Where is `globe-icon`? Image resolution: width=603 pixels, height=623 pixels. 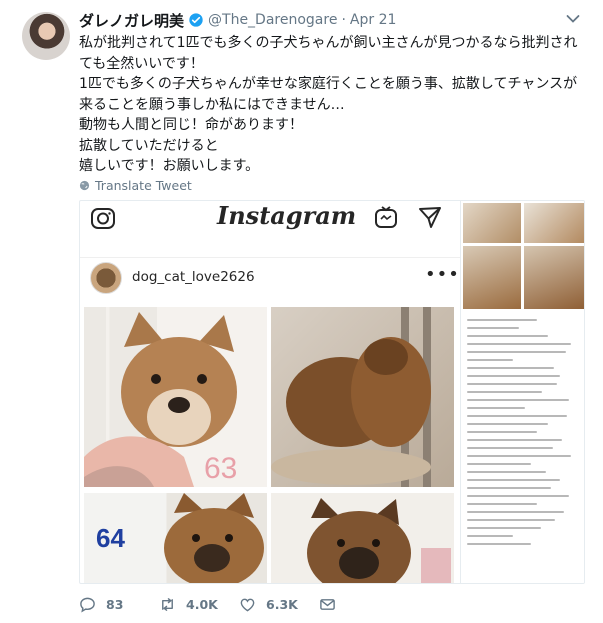 globe-icon is located at coordinates (84, 185).